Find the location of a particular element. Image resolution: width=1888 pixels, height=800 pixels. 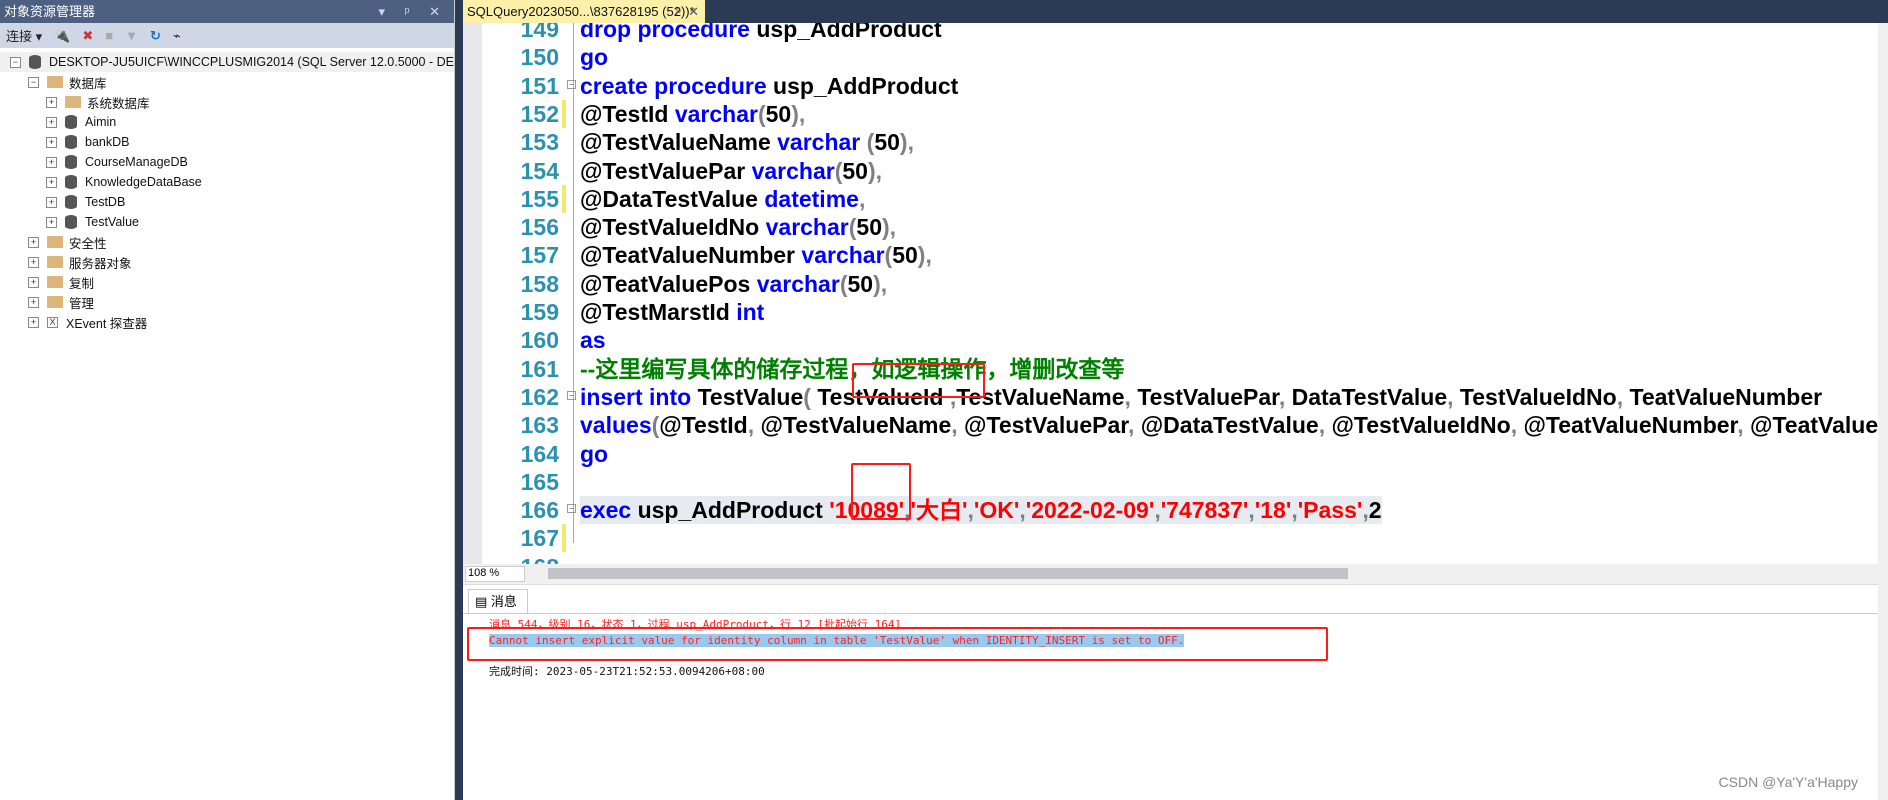

tab-close-icon: ᵖ ✕ is located at coordinates (687, 11).